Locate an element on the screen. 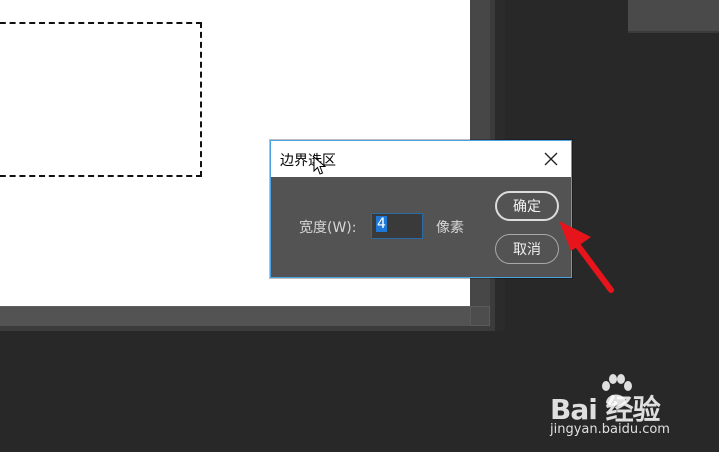 Image resolution: width=719 pixels, height=452 pixels. dialog-title: 边界选区 is located at coordinates (308, 161).